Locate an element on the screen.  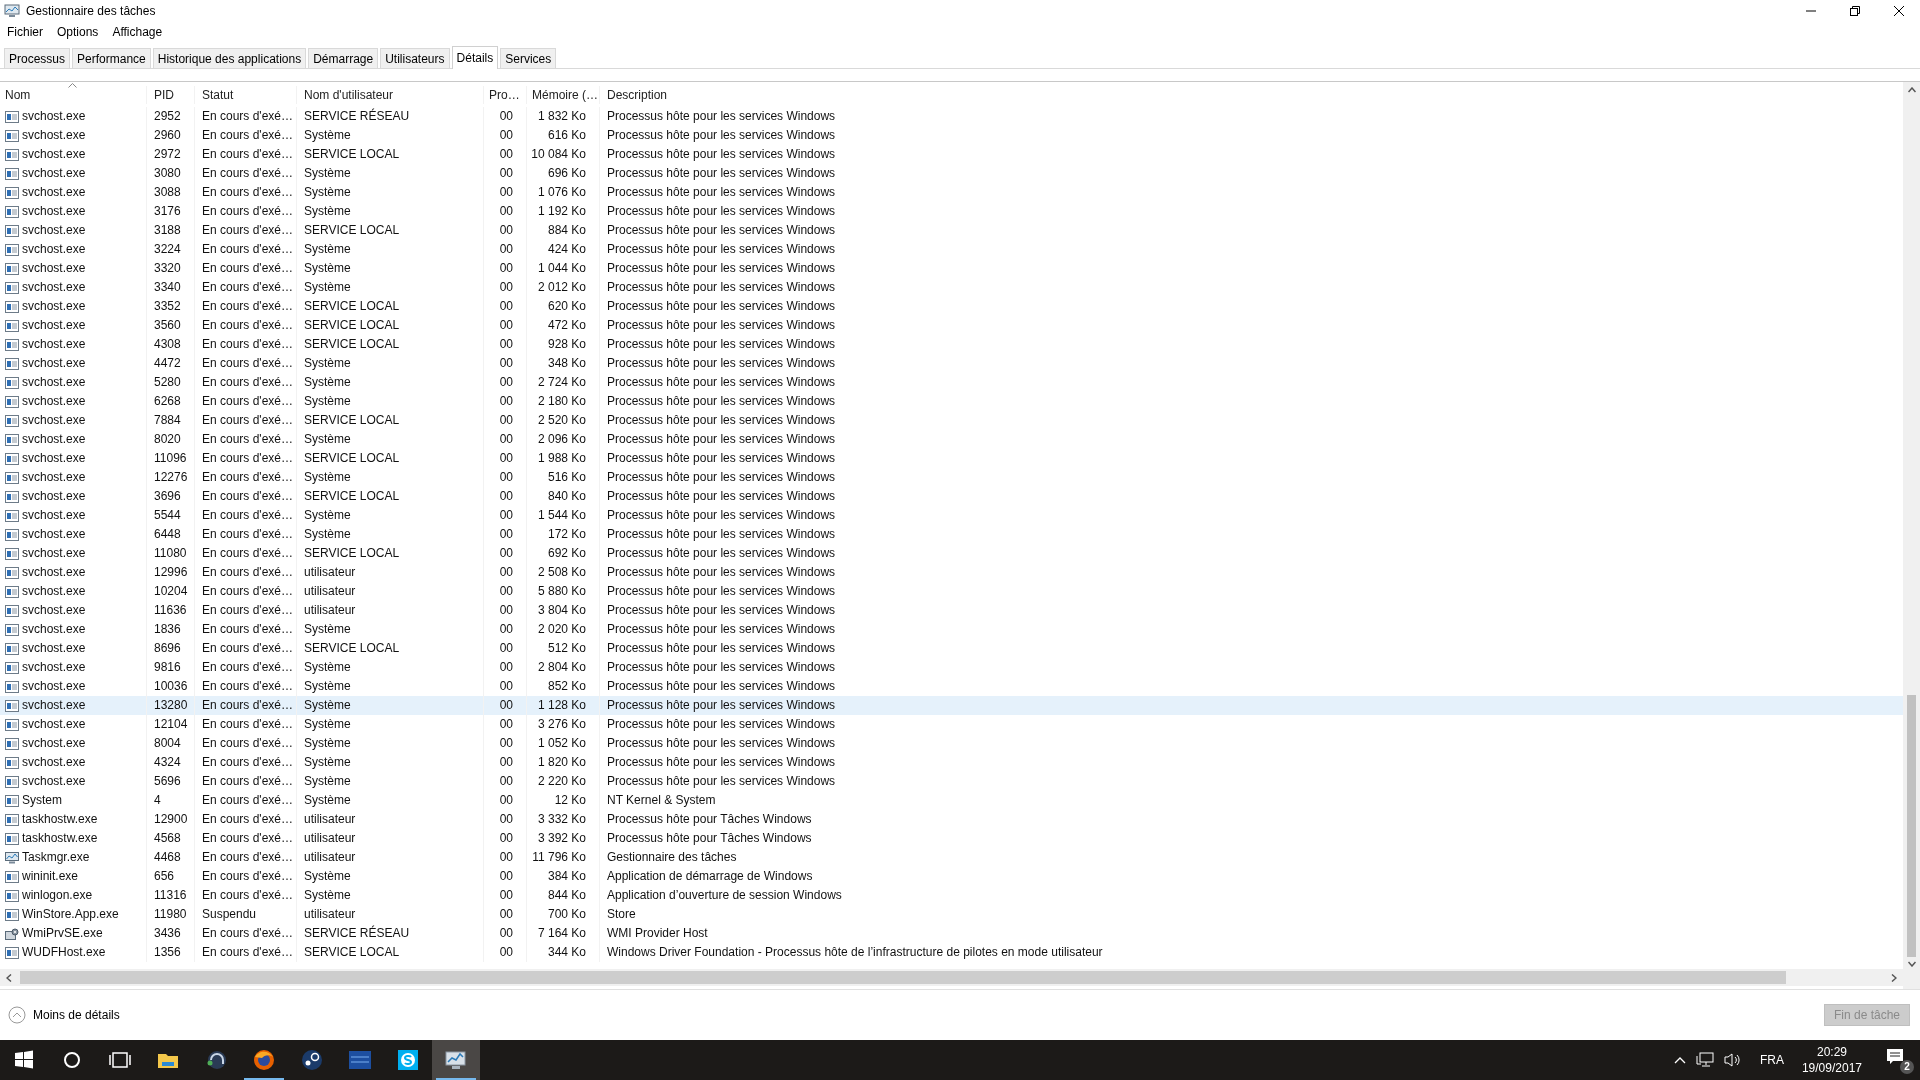
table-cell: 348 Ko is located at coordinates (563, 363).